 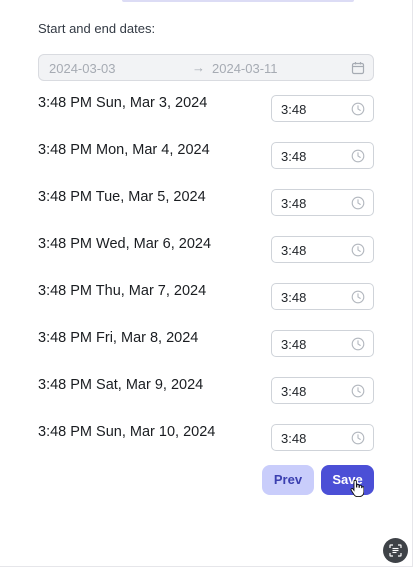 What do you see at coordinates (122, 197) in the screenshot?
I see `row-datetime-label: 3:48 PM Tue, Mar 5, 2024` at bounding box center [122, 197].